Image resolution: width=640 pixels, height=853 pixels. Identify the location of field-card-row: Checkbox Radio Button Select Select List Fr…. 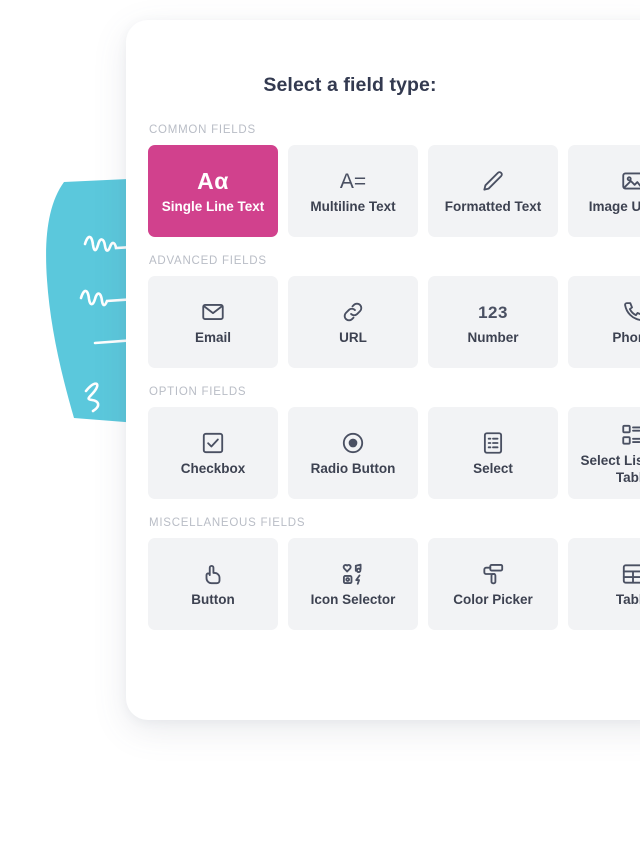
(394, 453).